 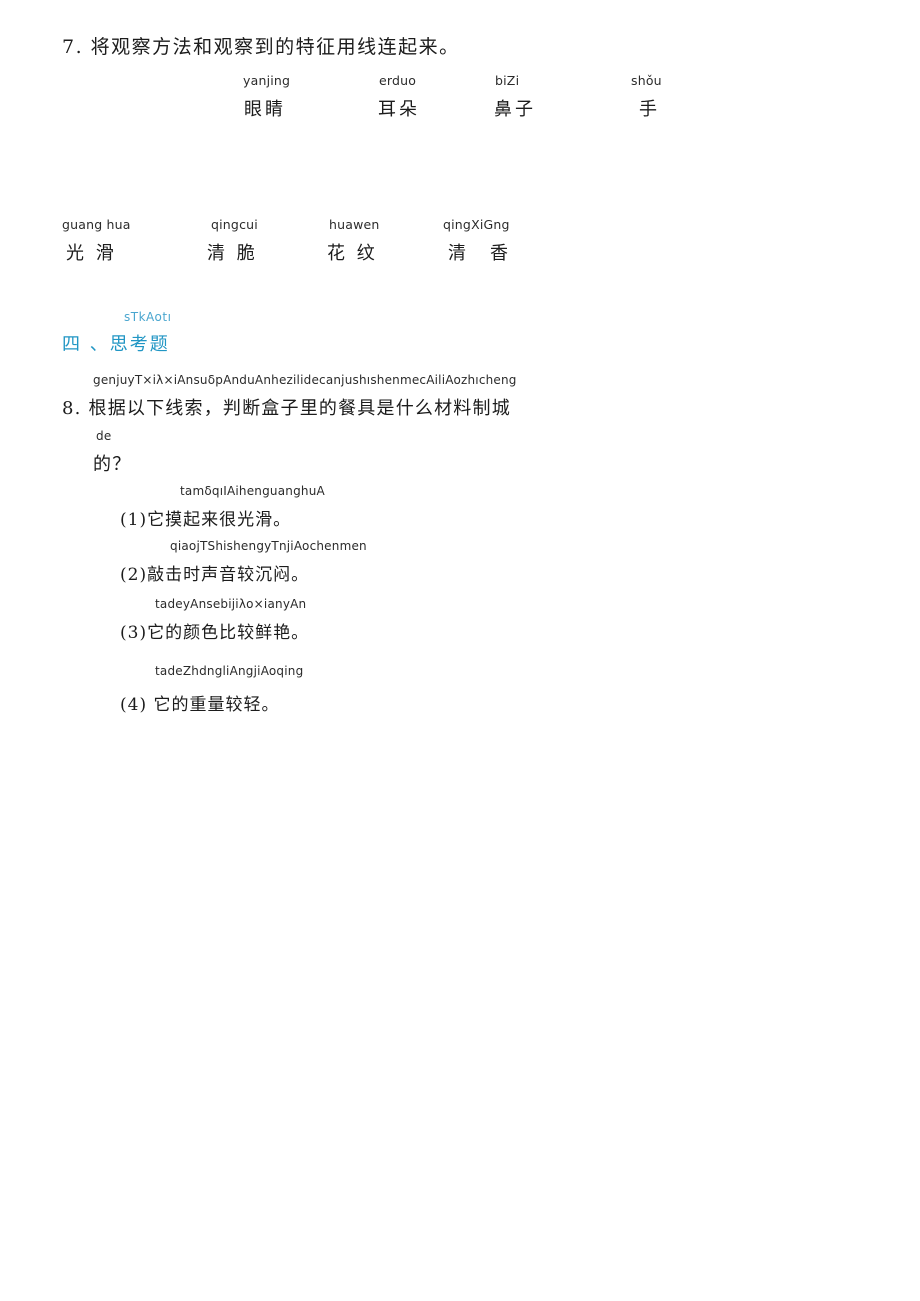 What do you see at coordinates (104, 436) in the screenshot?
I see `question-8-pinyin-line-2: de` at bounding box center [104, 436].